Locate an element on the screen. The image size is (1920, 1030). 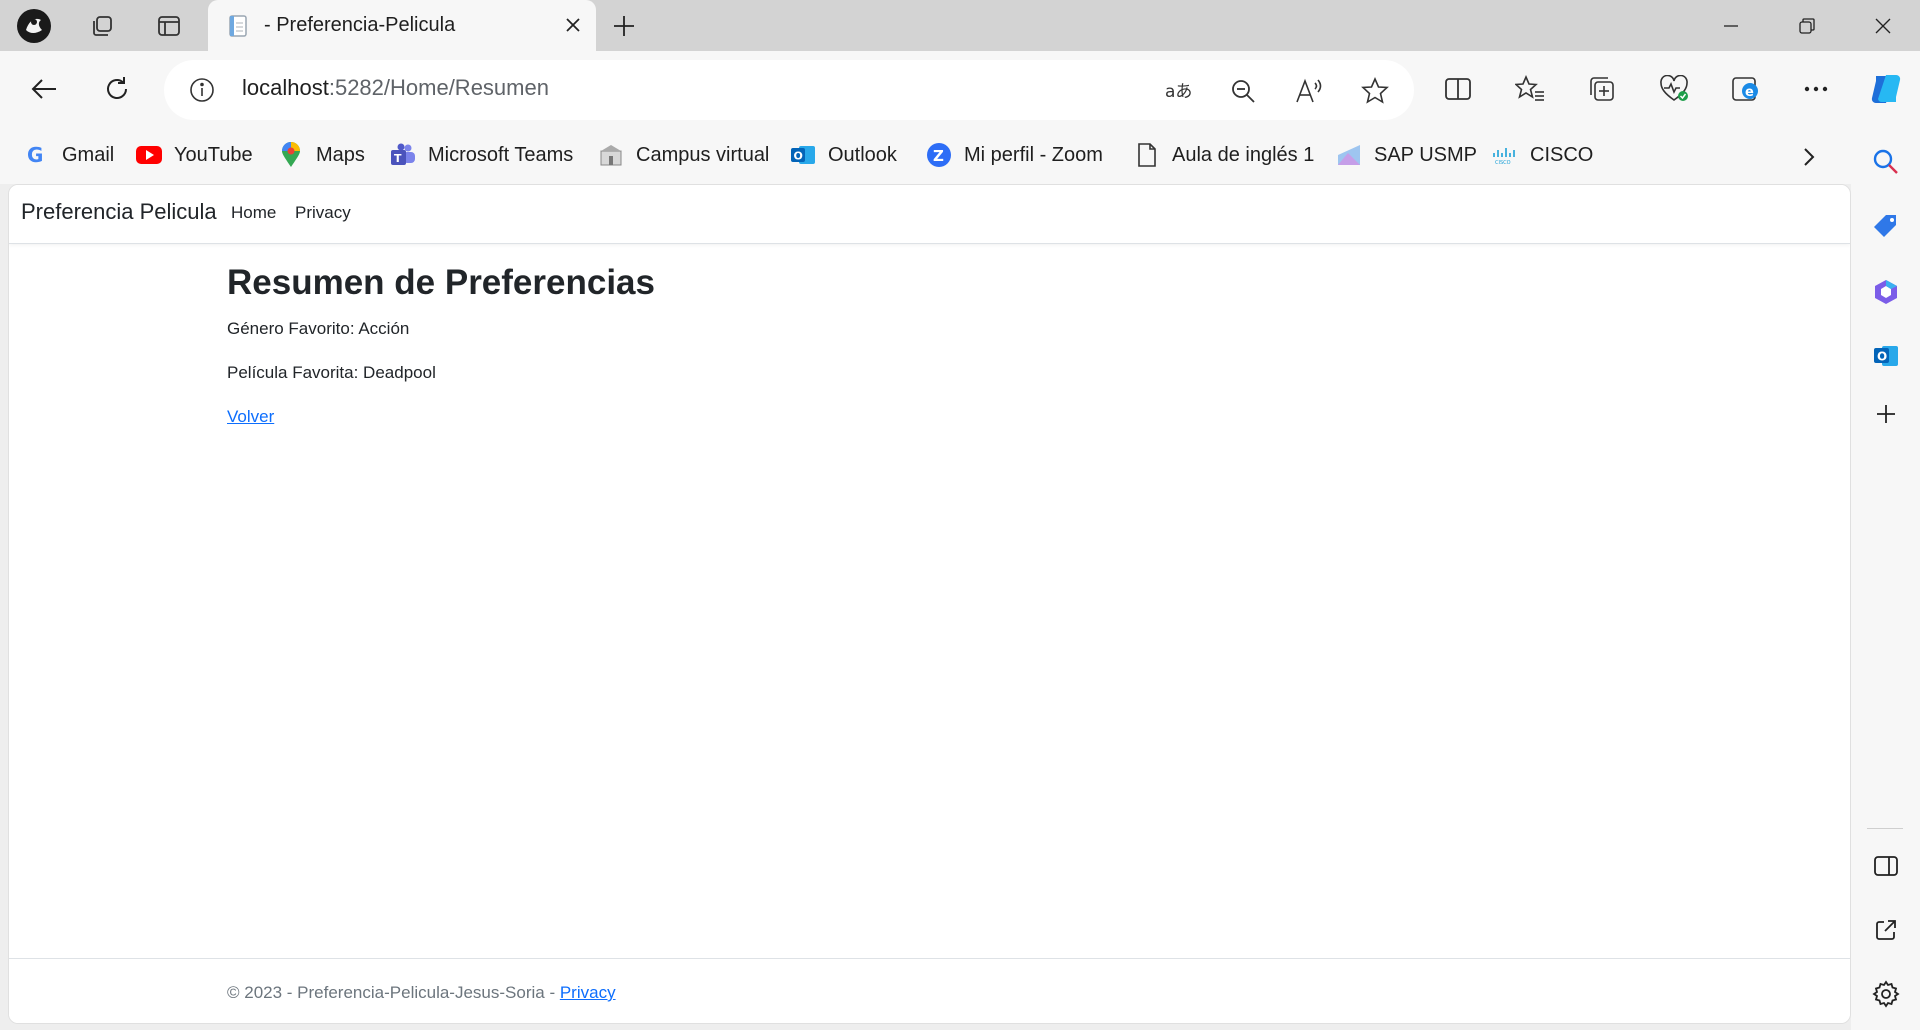
back-link: Volver is located at coordinates (250, 416).